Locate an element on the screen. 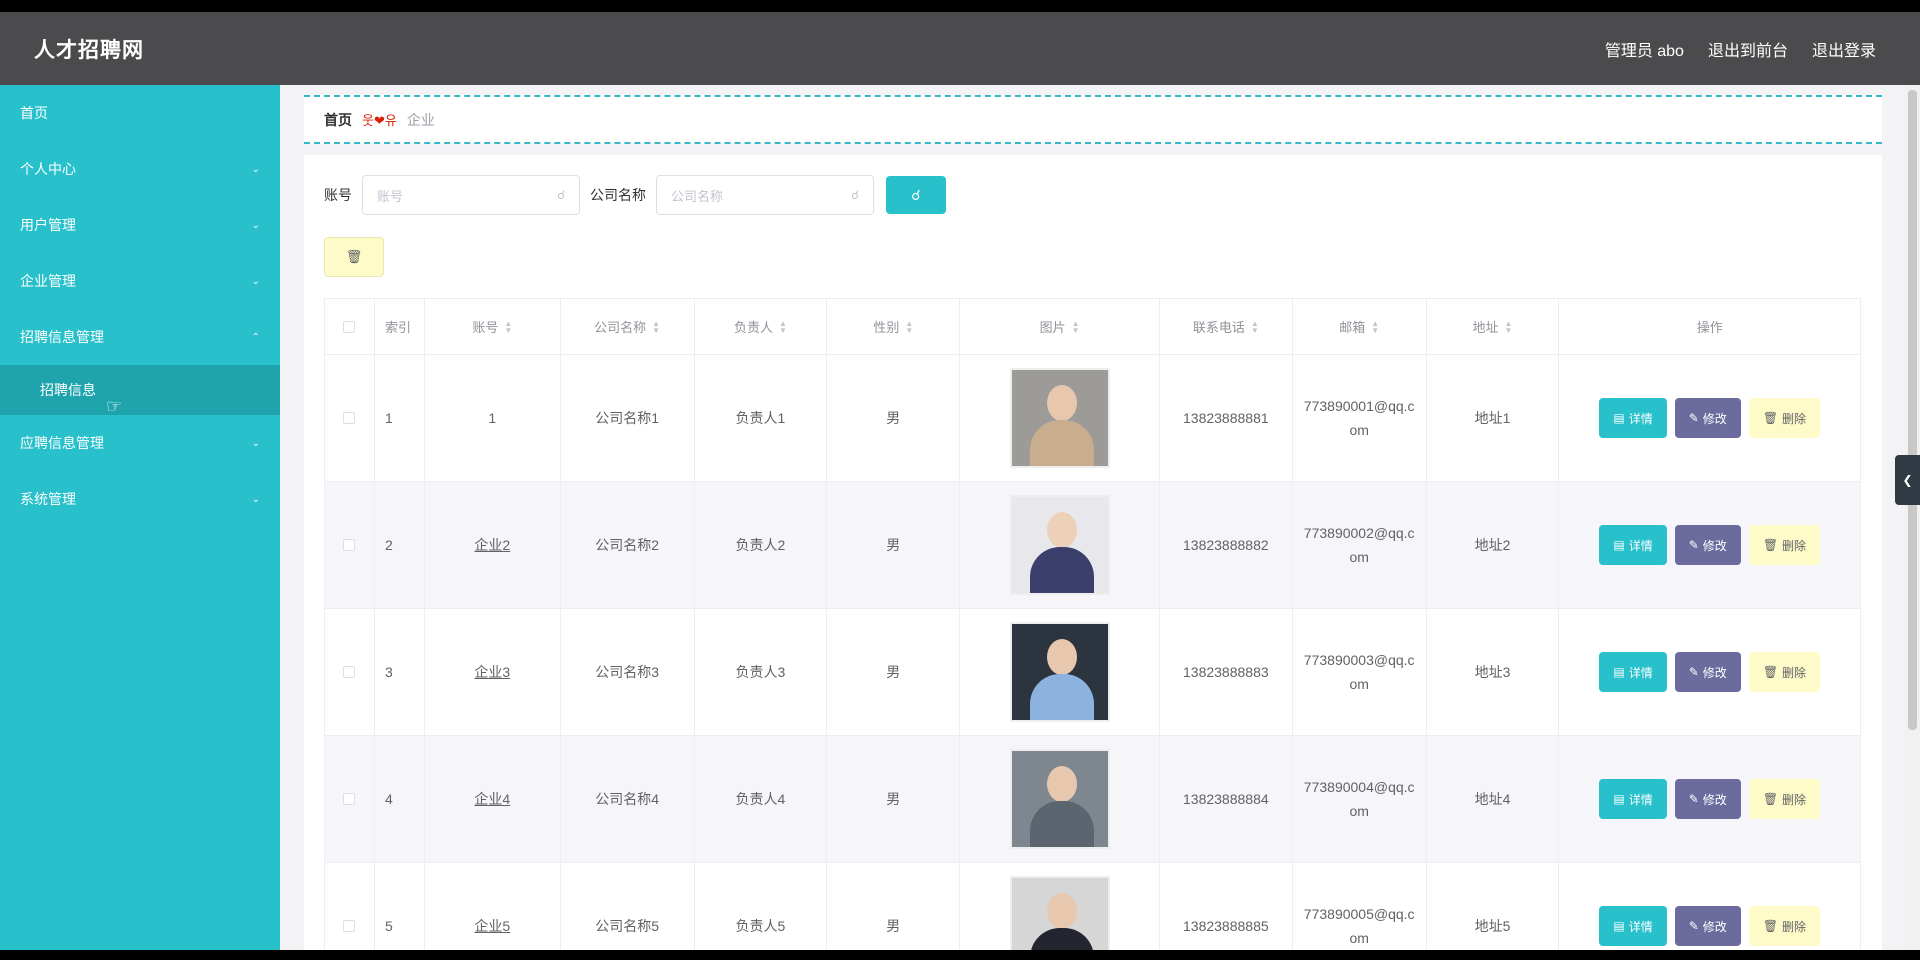 The width and height of the screenshot is (1920, 960). sidebar-item-home: 首页 is located at coordinates (140, 113).